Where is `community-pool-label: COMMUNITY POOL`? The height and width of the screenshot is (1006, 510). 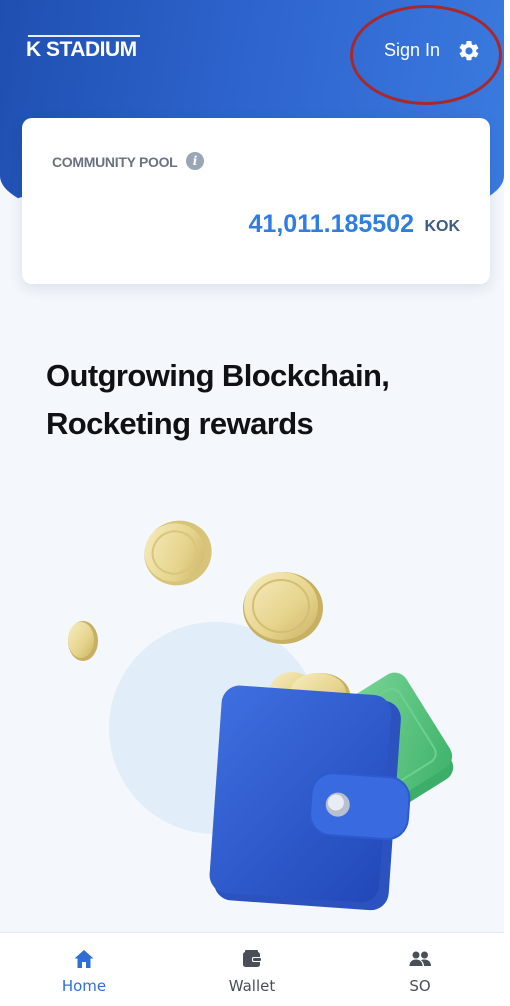
community-pool-label: COMMUNITY POOL is located at coordinates (115, 162).